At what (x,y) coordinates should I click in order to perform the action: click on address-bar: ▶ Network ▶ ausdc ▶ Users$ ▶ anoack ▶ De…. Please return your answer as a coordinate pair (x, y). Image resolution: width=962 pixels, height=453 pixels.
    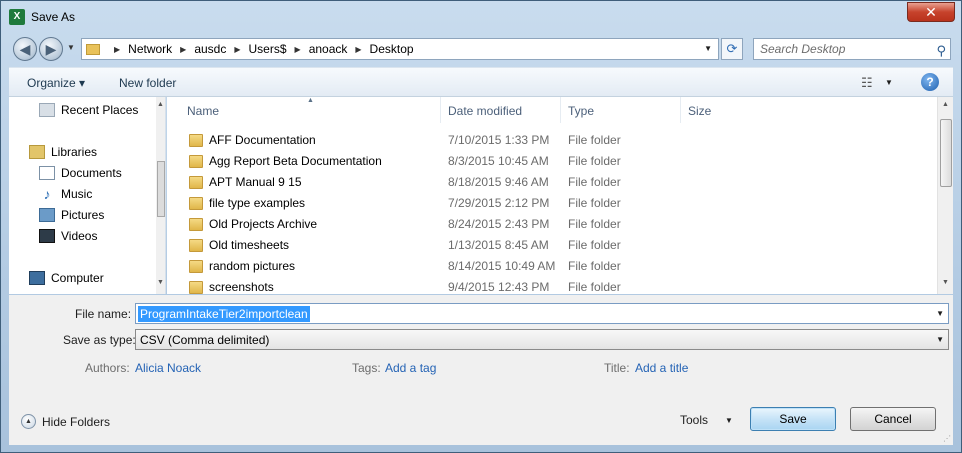
    Looking at the image, I should click on (400, 49).